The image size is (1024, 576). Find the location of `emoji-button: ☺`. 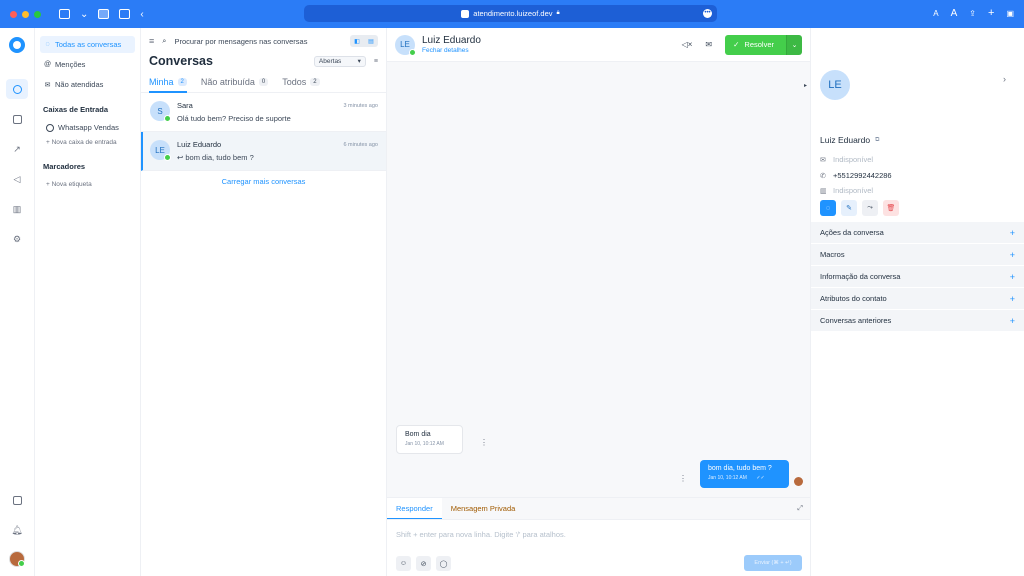

emoji-button: ☺ is located at coordinates (403, 563).